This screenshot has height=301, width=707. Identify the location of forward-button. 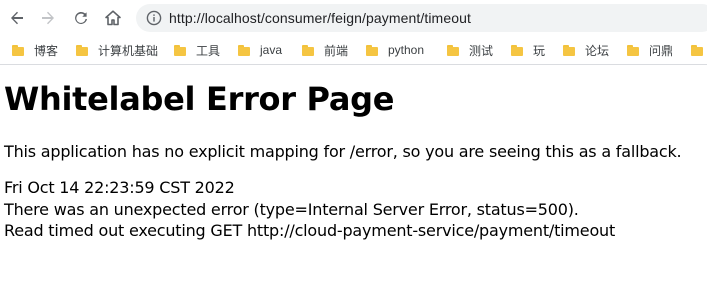
(48, 18).